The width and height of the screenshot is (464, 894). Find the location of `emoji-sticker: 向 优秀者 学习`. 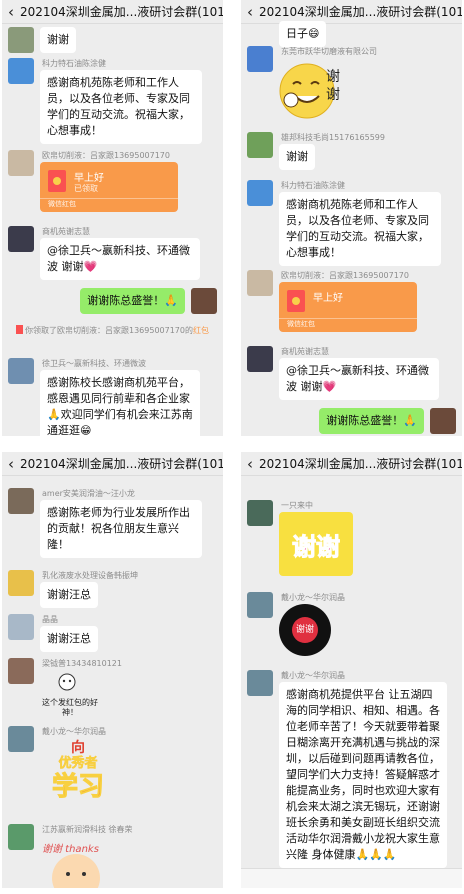

emoji-sticker: 向 优秀者 学习 is located at coordinates (78, 775).